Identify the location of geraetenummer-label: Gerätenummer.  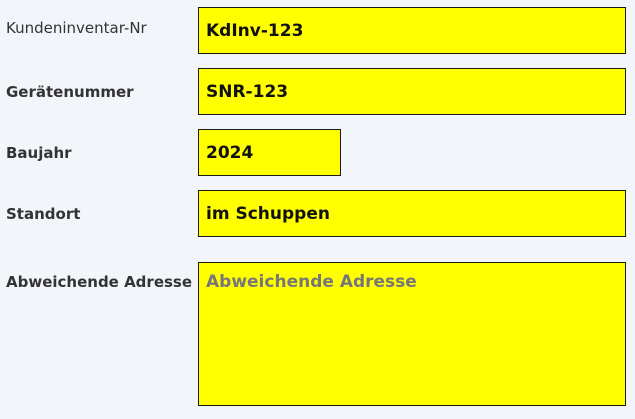
(70, 92).